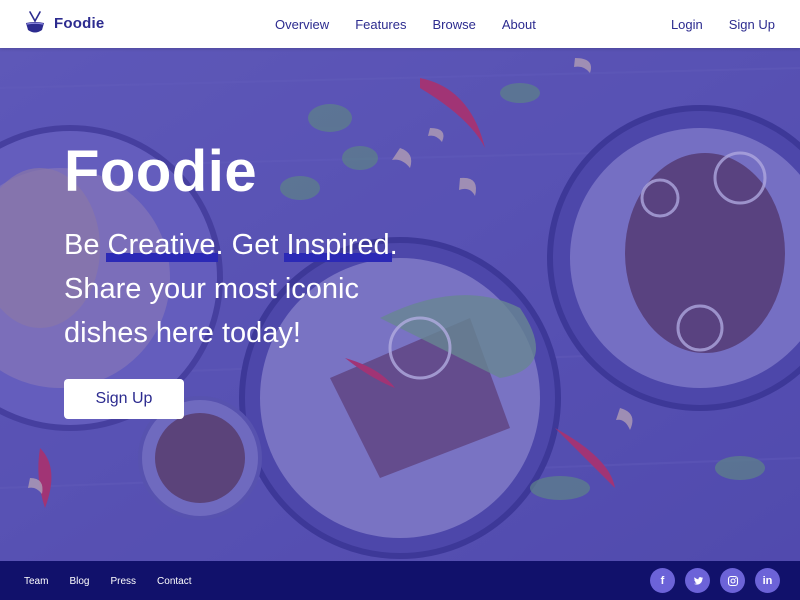 This screenshot has width=800, height=600. Describe the element at coordinates (393, 245) in the screenshot. I see `tagline-period: .` at that location.